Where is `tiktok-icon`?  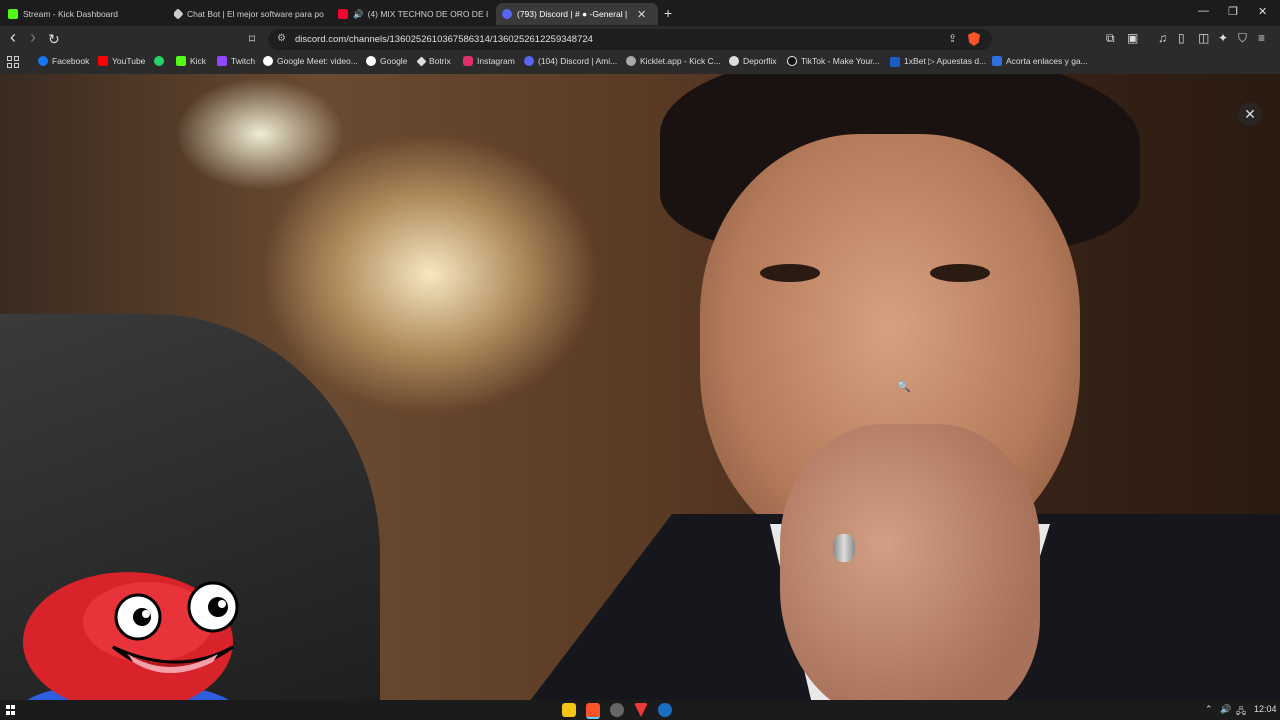 tiktok-icon is located at coordinates (792, 61).